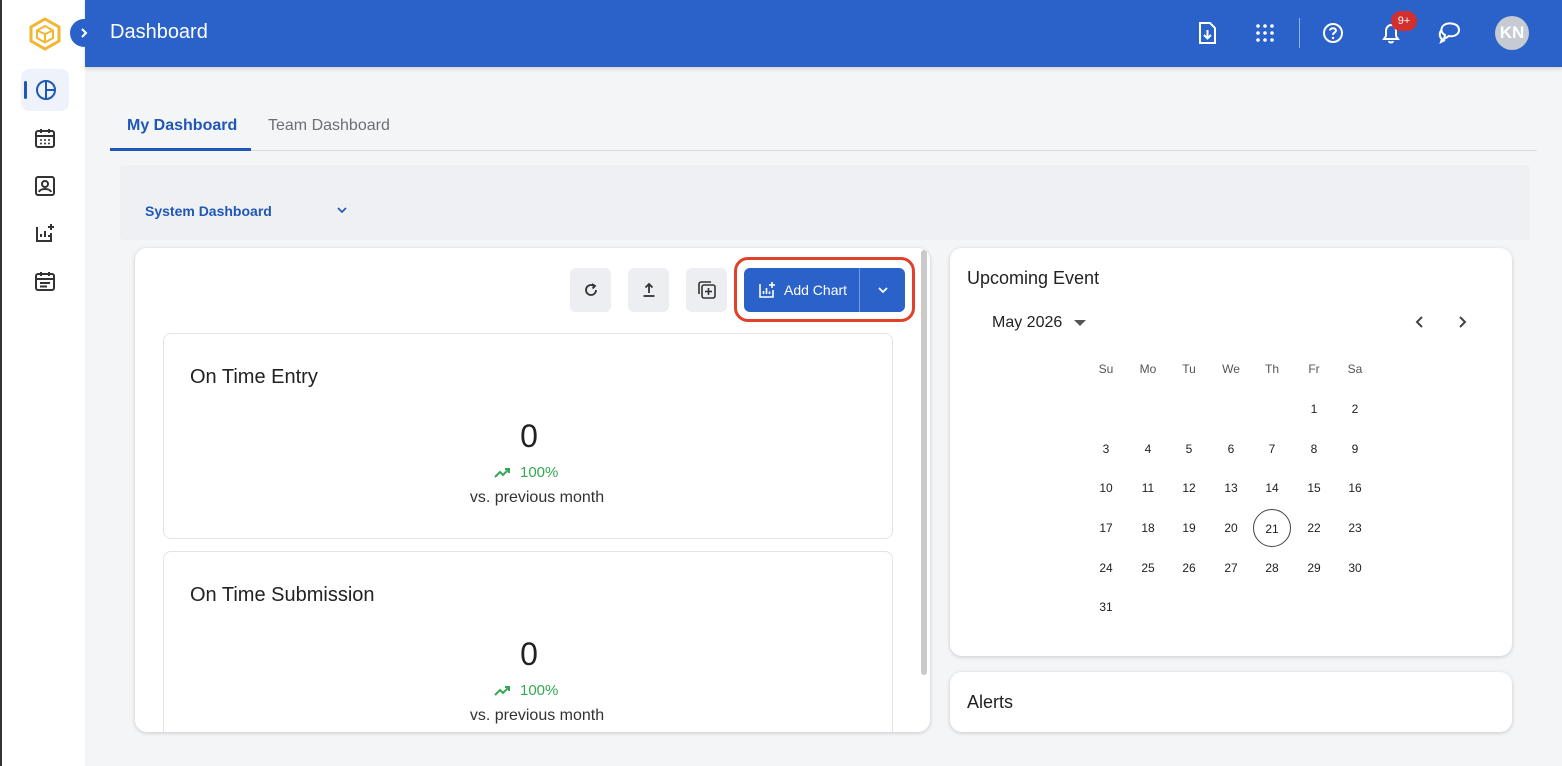 This screenshot has width=1562, height=766. I want to click on calendar-day: 12, so click(1189, 488).